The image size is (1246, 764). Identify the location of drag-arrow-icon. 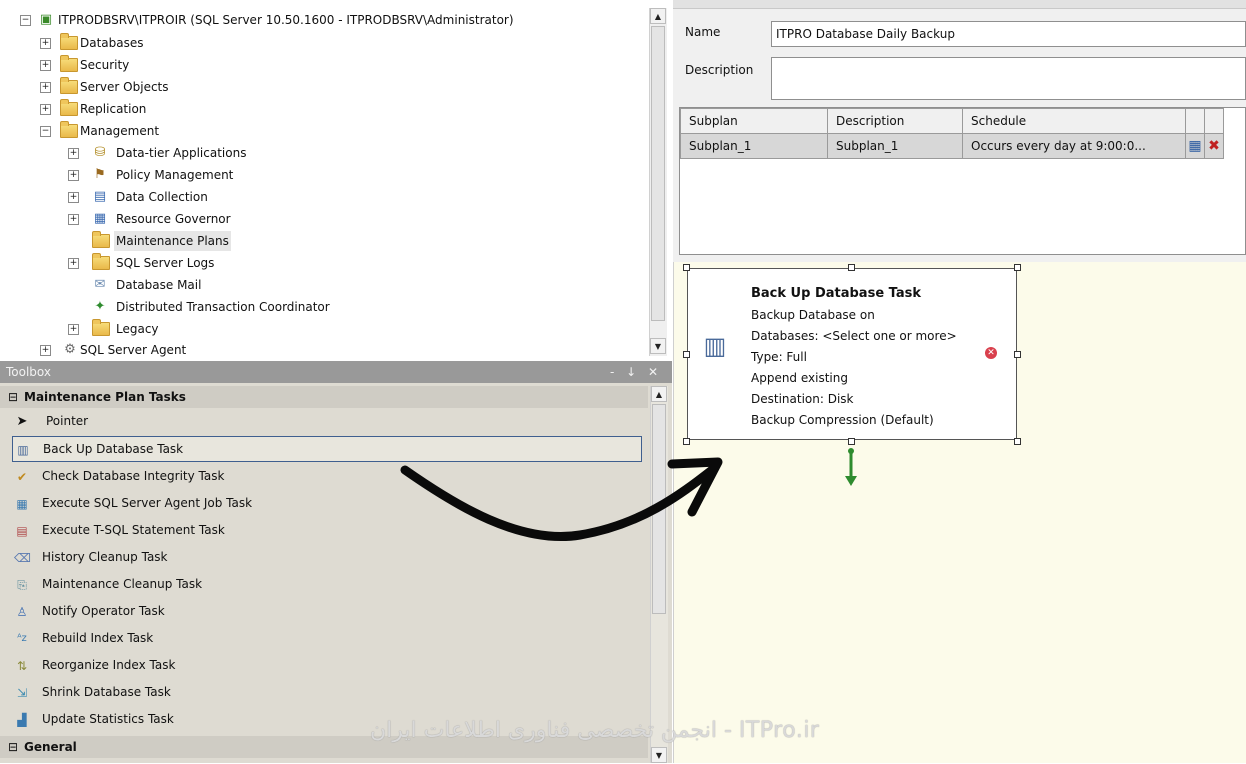
(561, 499).